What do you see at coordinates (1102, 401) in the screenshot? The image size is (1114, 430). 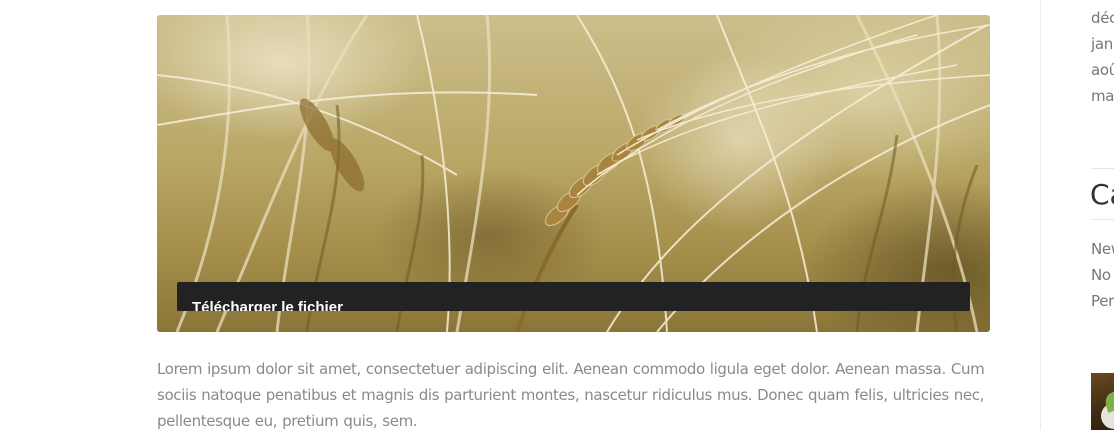 I see `post-thumbnail-image` at bounding box center [1102, 401].